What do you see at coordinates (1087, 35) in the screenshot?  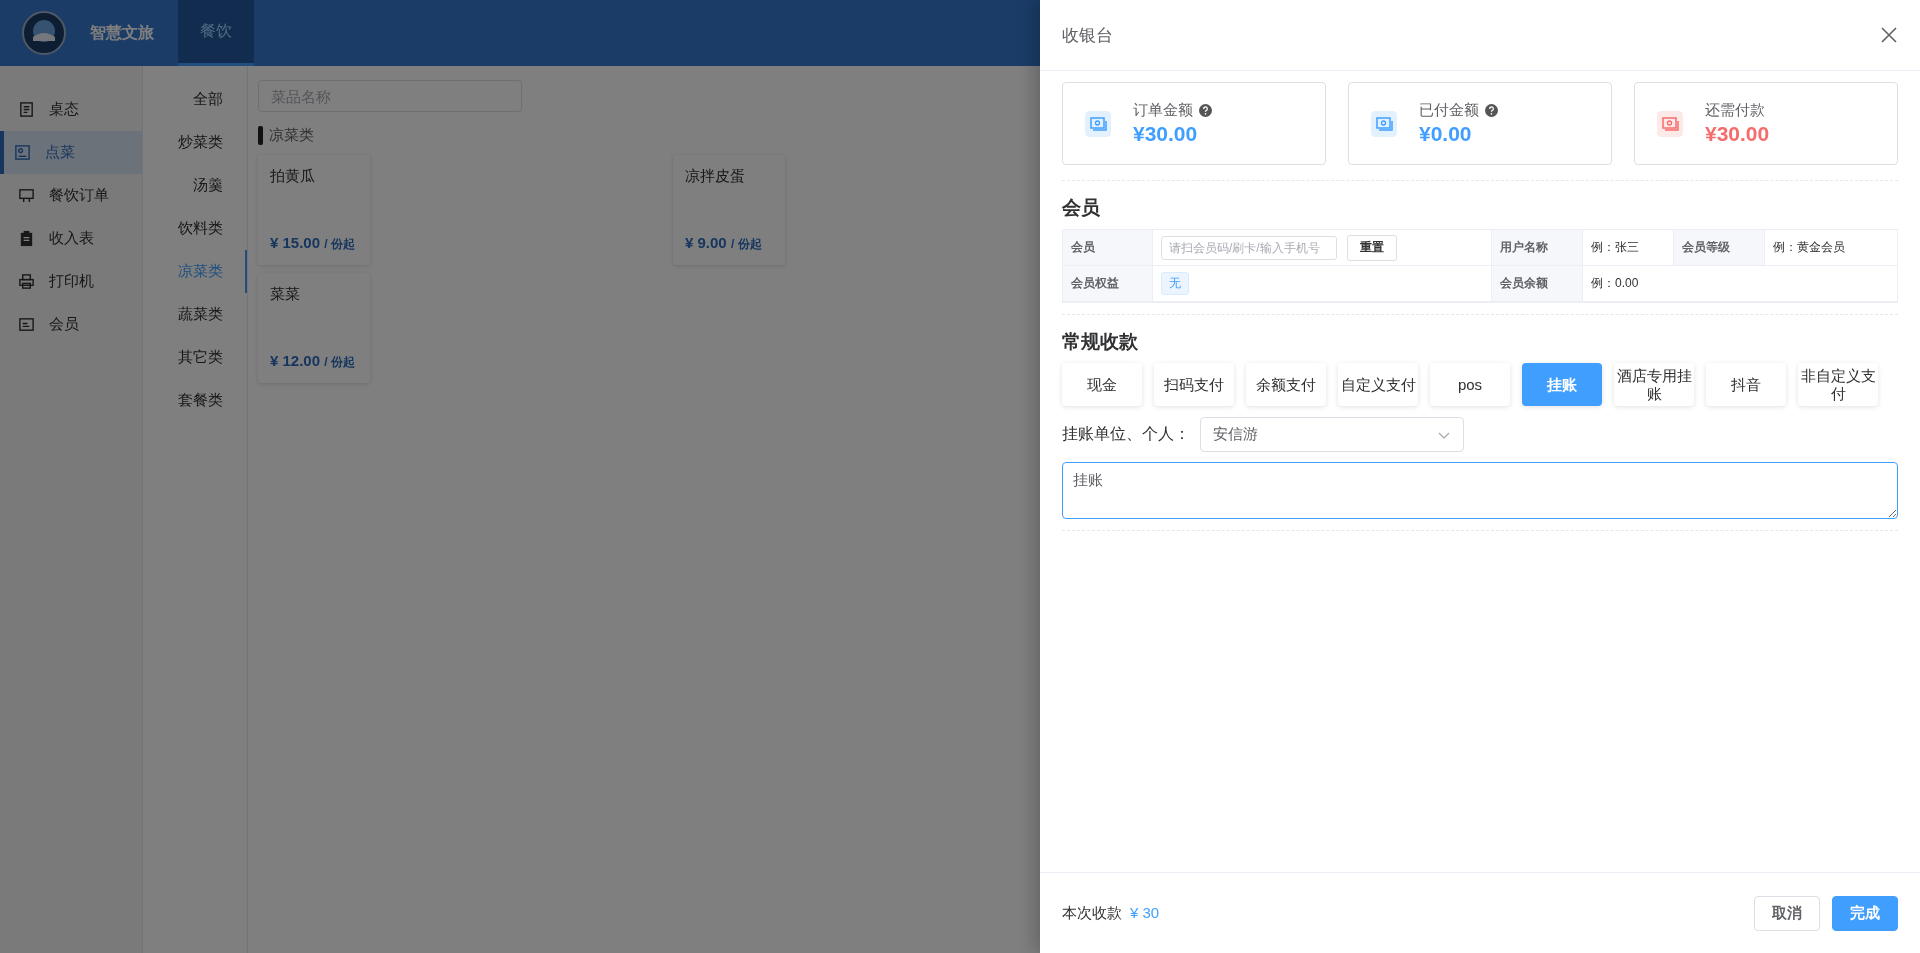 I see `drawer-title: 收银台` at bounding box center [1087, 35].